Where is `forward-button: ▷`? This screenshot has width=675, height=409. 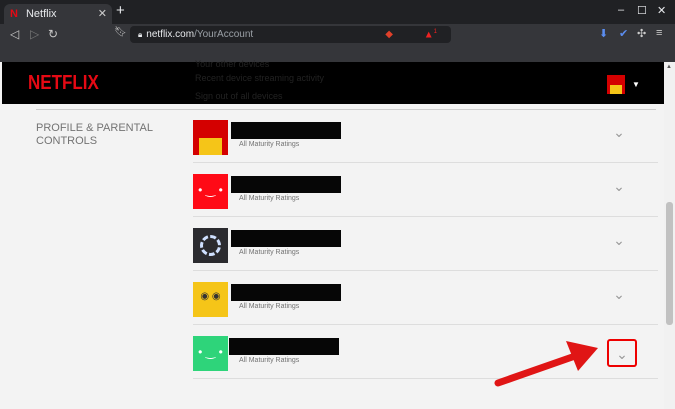
forward-button: ▷ is located at coordinates (34, 34).